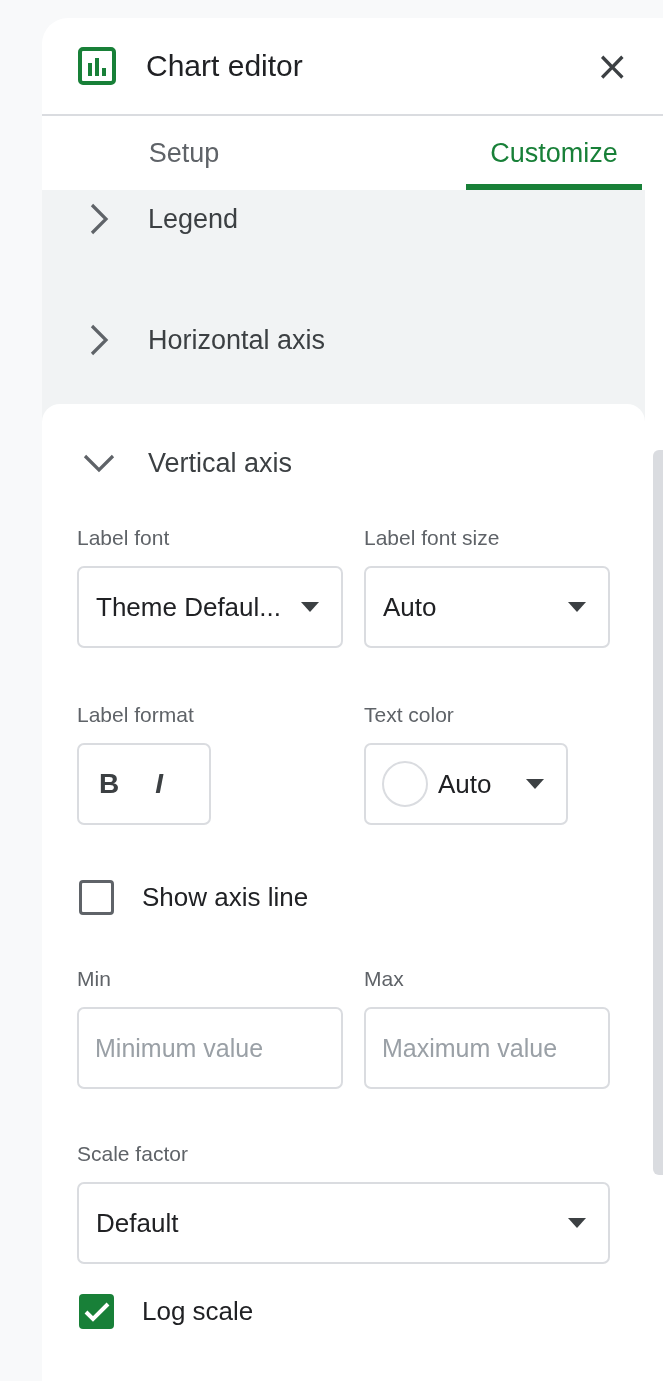 The height and width of the screenshot is (1381, 663). I want to click on checkbox-label: Show axis line, so click(225, 897).